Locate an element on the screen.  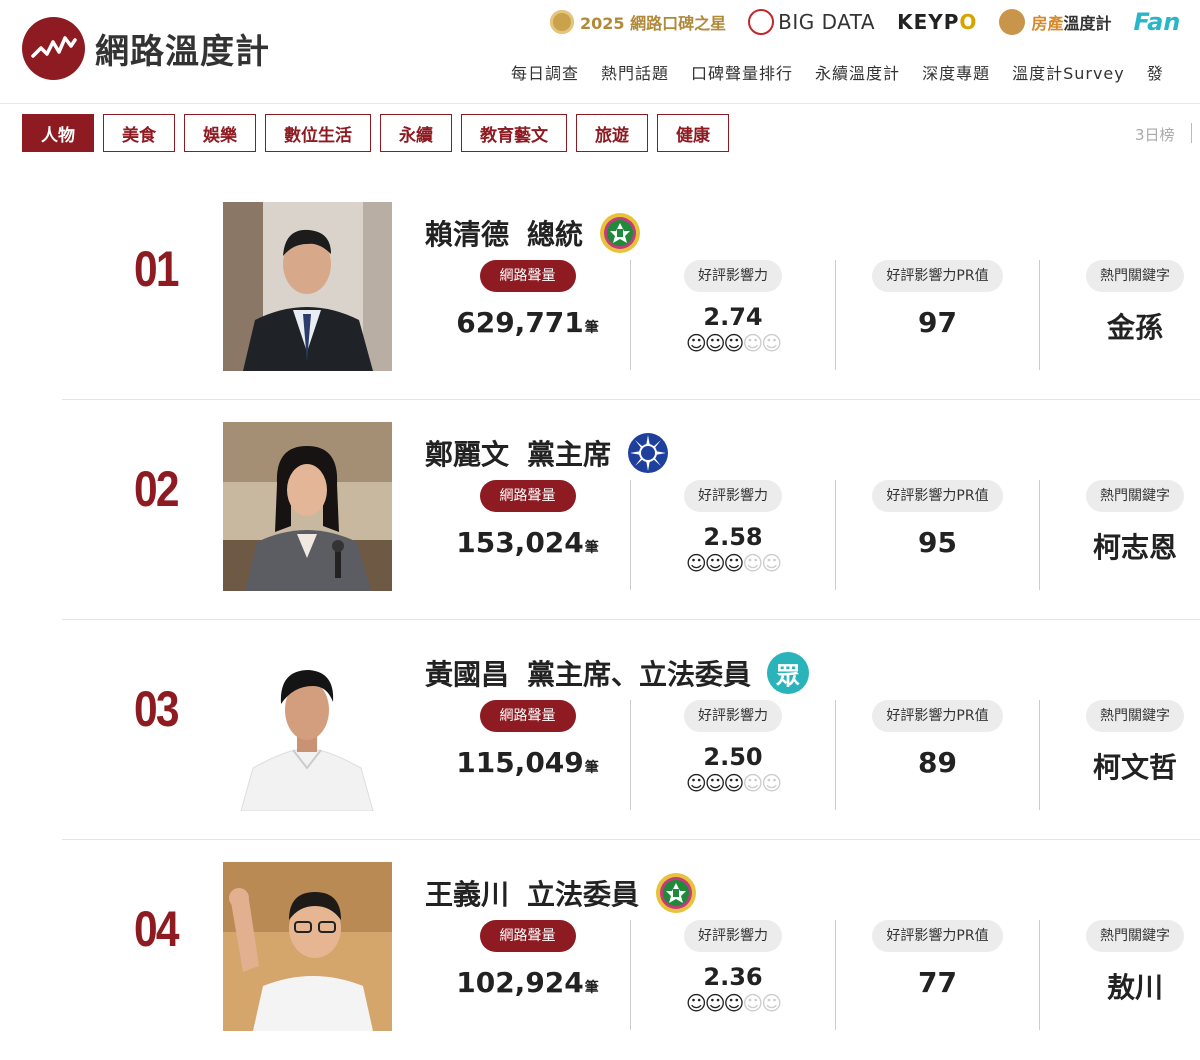
rank-number: 02 is located at coordinates (157, 489).